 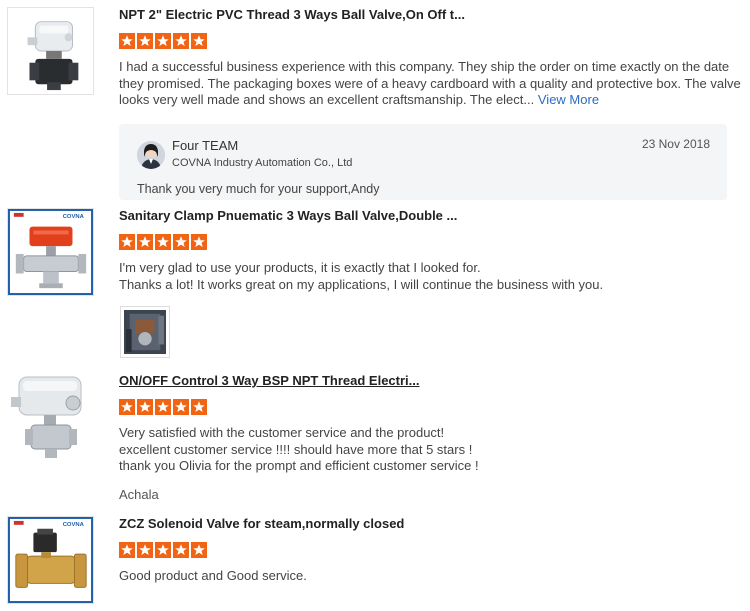 What do you see at coordinates (205, 145) in the screenshot?
I see `reply-author-name: Four TEAM` at bounding box center [205, 145].